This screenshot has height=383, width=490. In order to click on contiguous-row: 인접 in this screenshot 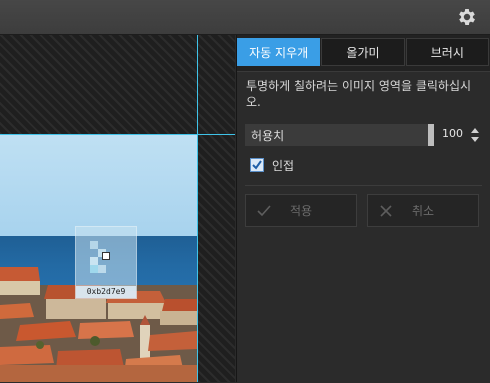, I will do `click(272, 165)`.